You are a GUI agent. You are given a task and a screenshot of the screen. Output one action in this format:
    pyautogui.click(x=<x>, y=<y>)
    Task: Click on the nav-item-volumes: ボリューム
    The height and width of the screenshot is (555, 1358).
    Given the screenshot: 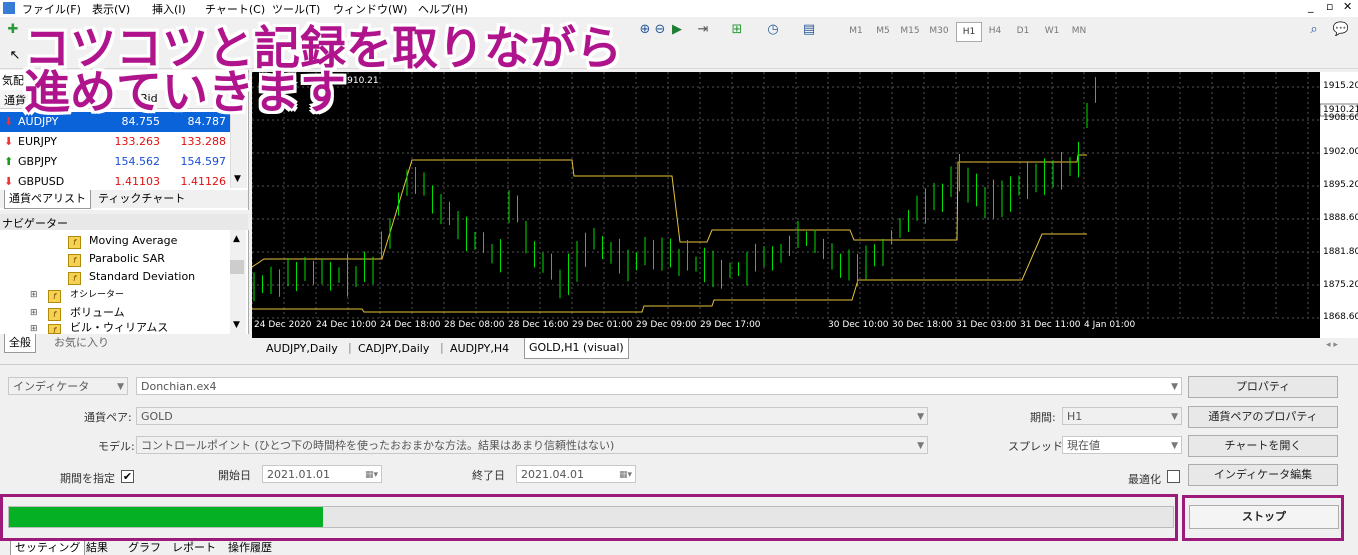 What is the action you would take?
    pyautogui.click(x=97, y=313)
    